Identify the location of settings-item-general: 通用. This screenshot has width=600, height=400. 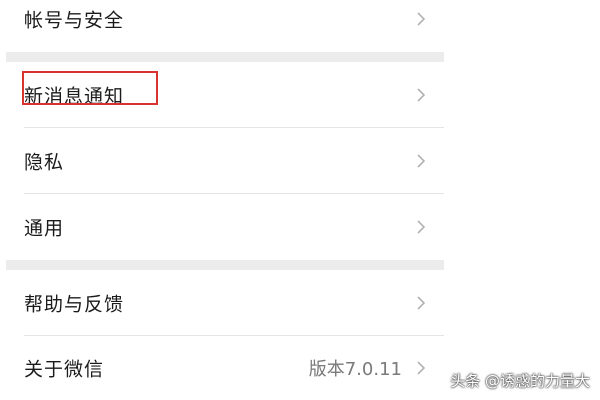
(225, 227).